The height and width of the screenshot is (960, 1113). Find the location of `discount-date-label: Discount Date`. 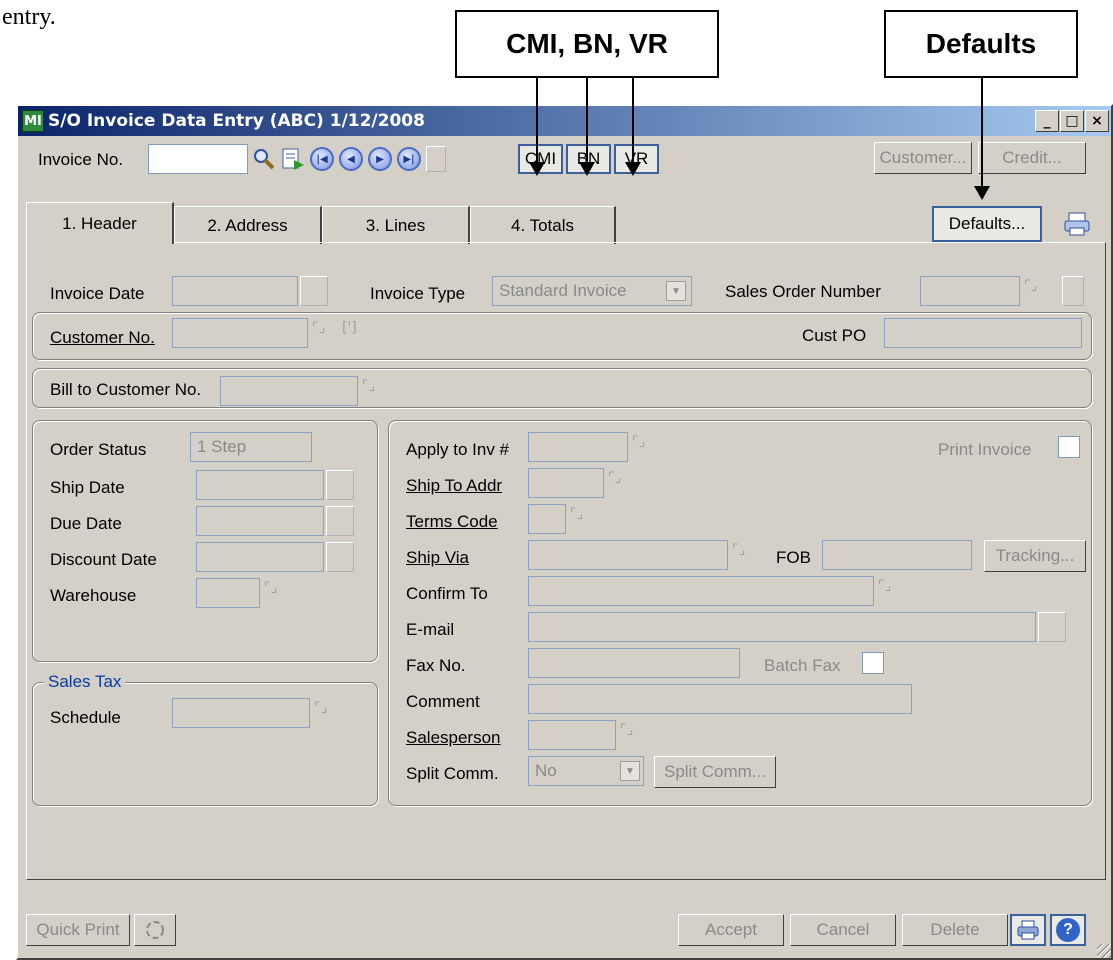

discount-date-label: Discount Date is located at coordinates (103, 559).